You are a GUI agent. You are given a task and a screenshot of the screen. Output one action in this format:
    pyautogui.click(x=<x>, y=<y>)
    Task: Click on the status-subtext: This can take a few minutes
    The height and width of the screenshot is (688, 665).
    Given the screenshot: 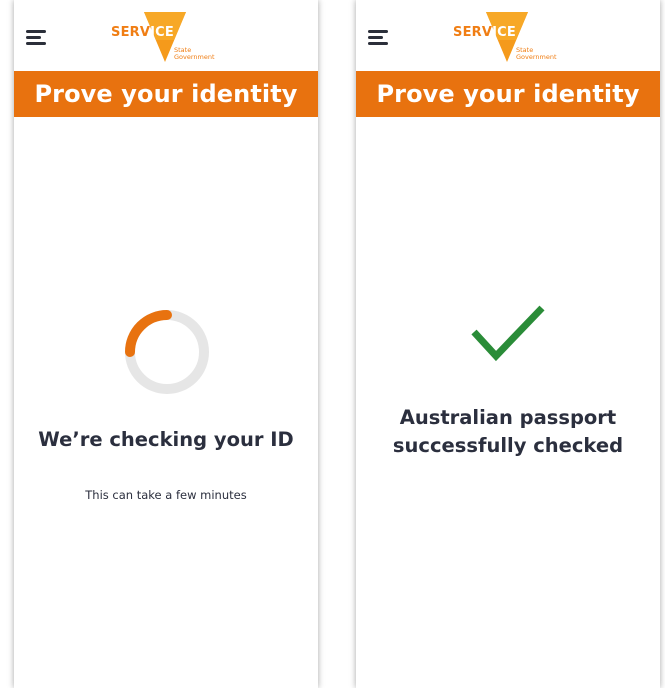 What is the action you would take?
    pyautogui.click(x=166, y=495)
    